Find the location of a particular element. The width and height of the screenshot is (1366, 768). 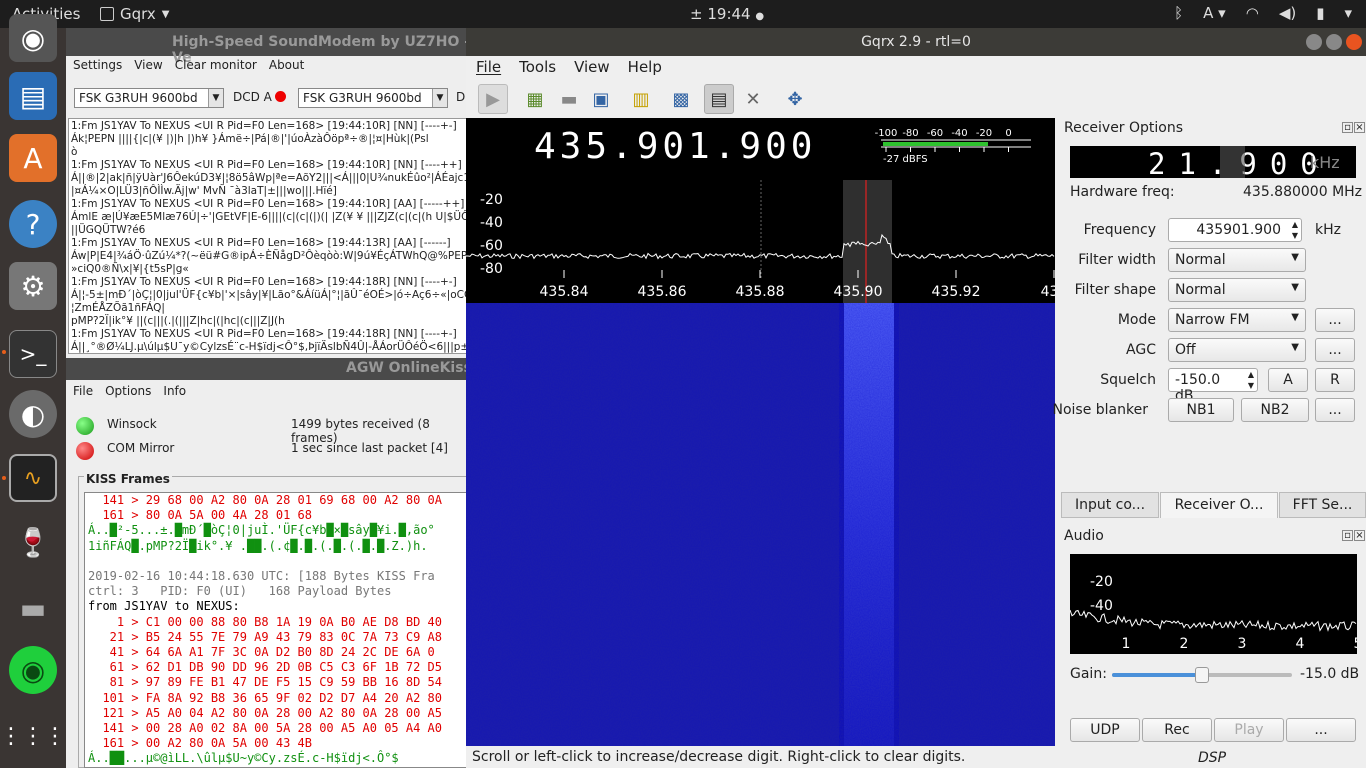

filter-shape-select: Normal ▼ is located at coordinates (1237, 290).